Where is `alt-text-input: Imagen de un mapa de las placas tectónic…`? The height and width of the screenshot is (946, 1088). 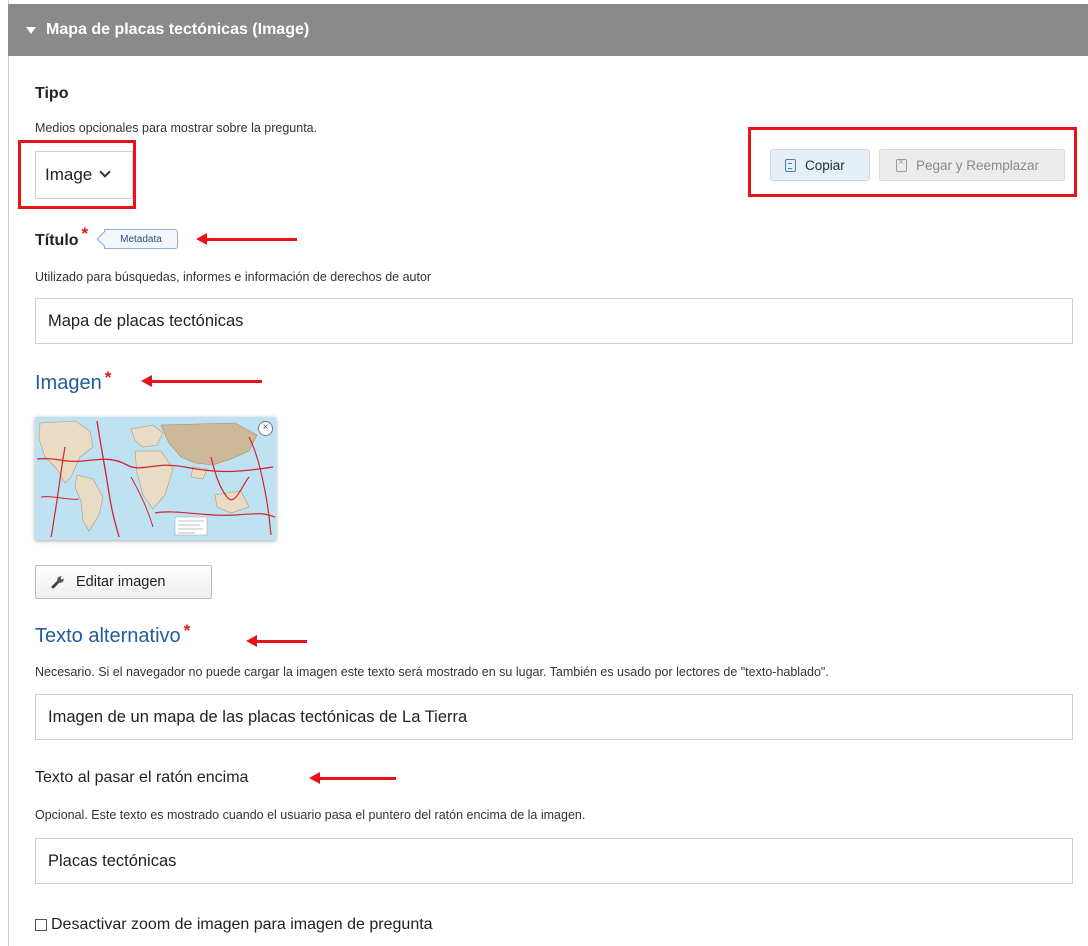 alt-text-input: Imagen de un mapa de las placas tectónic… is located at coordinates (554, 717).